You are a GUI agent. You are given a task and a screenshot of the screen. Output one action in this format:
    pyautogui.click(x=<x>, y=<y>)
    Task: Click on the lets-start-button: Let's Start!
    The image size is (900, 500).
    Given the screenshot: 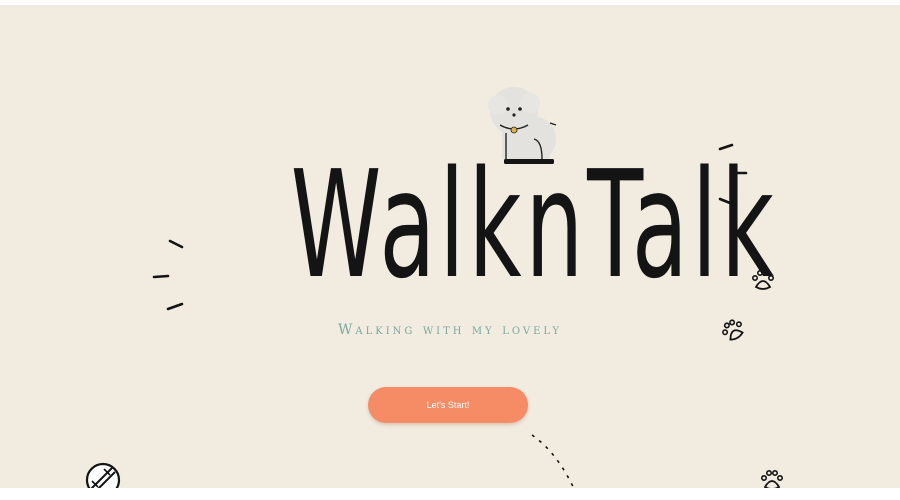 What is the action you would take?
    pyautogui.click(x=448, y=405)
    